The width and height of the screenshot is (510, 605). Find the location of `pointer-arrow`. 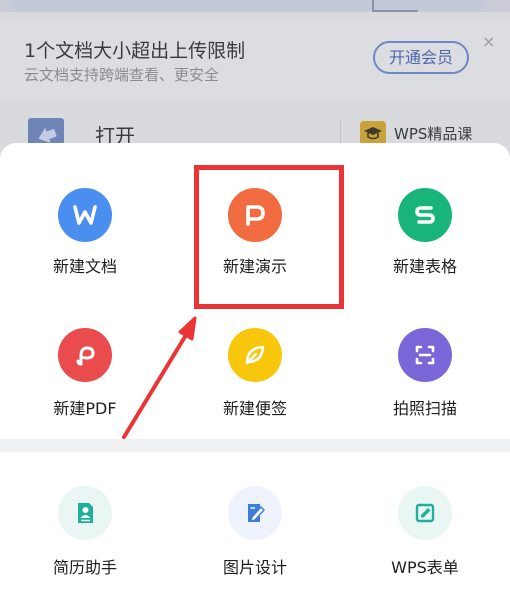

pointer-arrow is located at coordinates (159, 377).